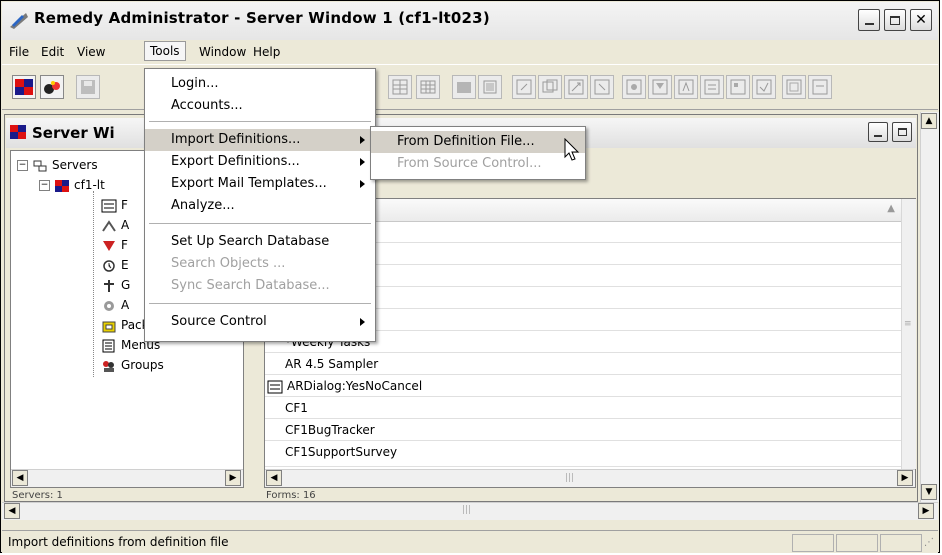 This screenshot has width=942, height=555. Describe the element at coordinates (274, 478) in the screenshot. I see `list-scroll-left-button: ◀` at that location.